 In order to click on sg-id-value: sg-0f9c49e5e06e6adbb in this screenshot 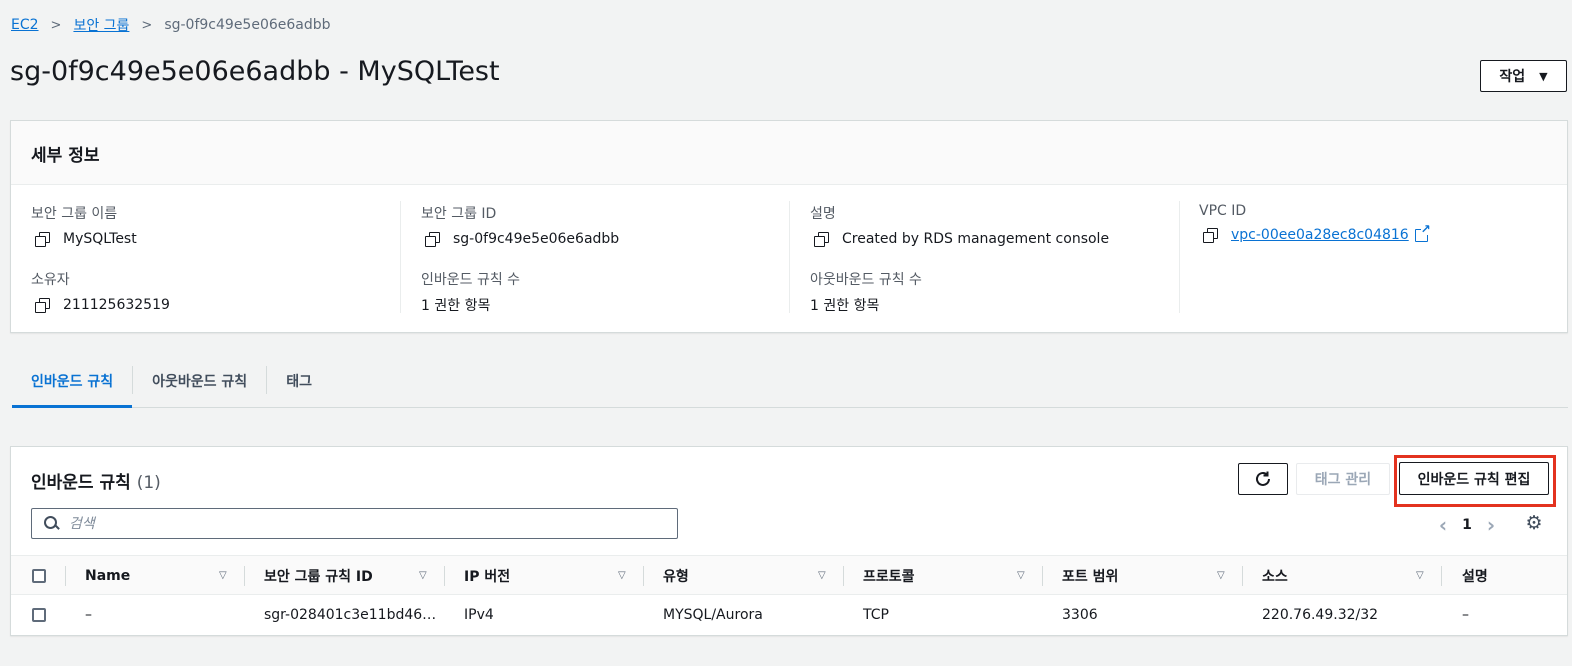, I will do `click(536, 239)`.